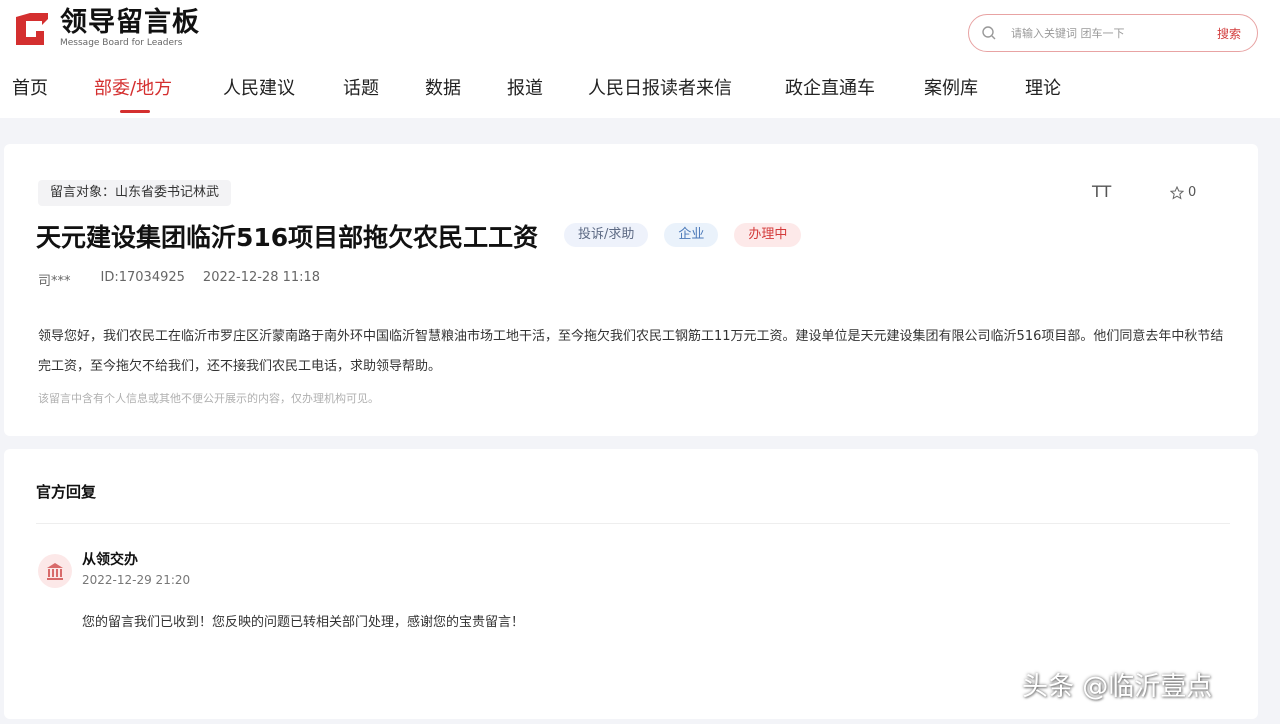 This screenshot has height=724, width=1280. Describe the element at coordinates (443, 87) in the screenshot. I see `nav-item-data: 数据` at that location.